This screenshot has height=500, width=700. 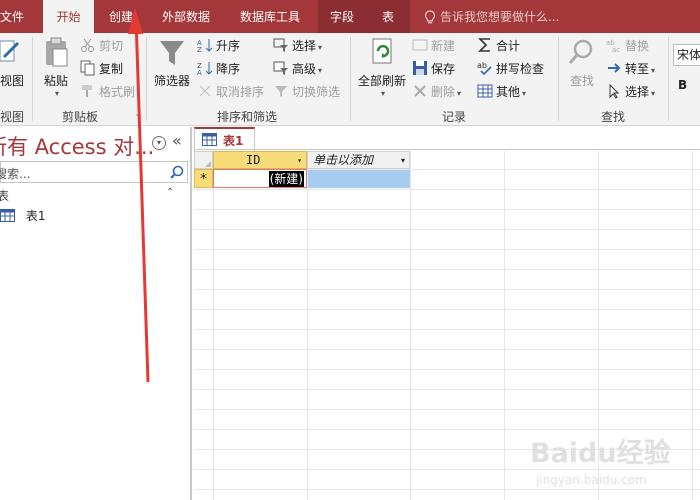 What do you see at coordinates (56, 67) in the screenshot?
I see `paste-button: 粘贴 ▾` at bounding box center [56, 67].